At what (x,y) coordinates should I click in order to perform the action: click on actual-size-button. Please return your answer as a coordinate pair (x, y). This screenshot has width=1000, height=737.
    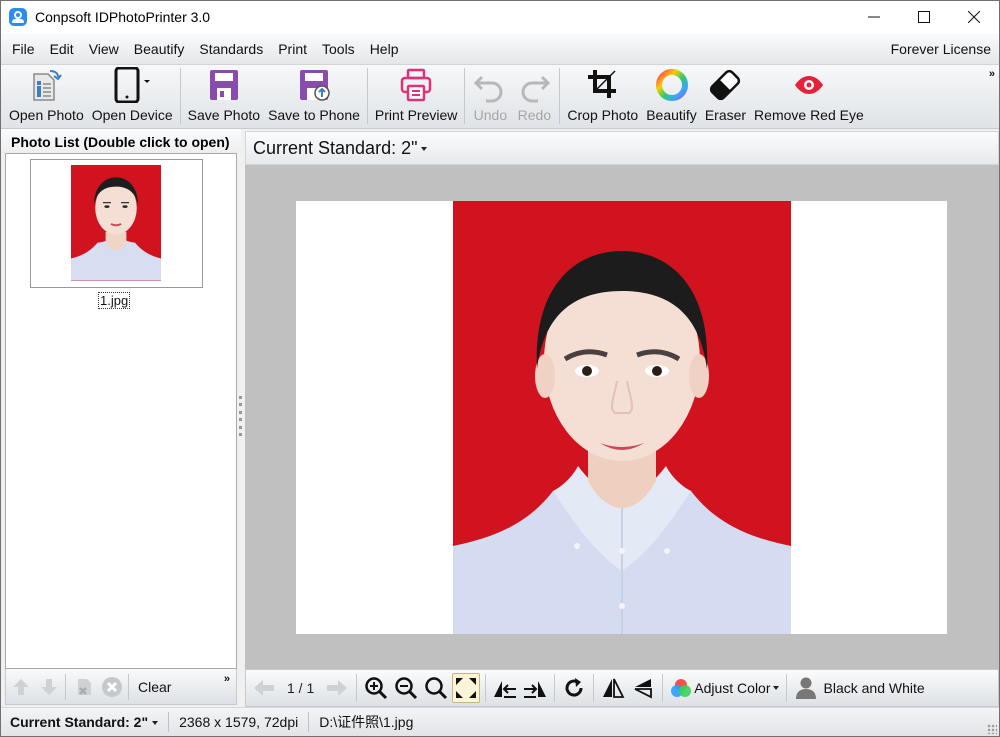
    Looking at the image, I should click on (436, 688).